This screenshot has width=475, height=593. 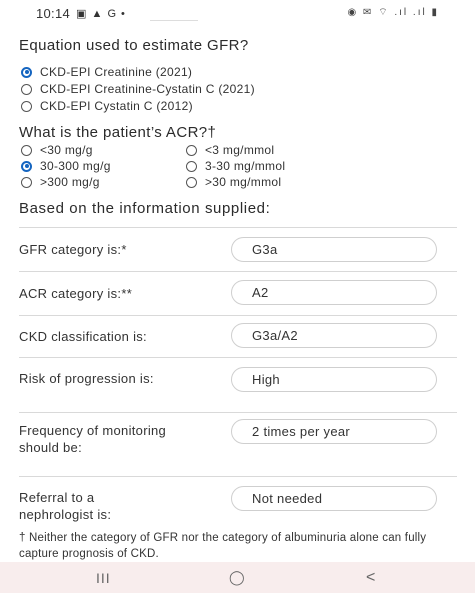 What do you see at coordinates (145, 208) in the screenshot?
I see `results-section-title: Based on the information supplied:` at bounding box center [145, 208].